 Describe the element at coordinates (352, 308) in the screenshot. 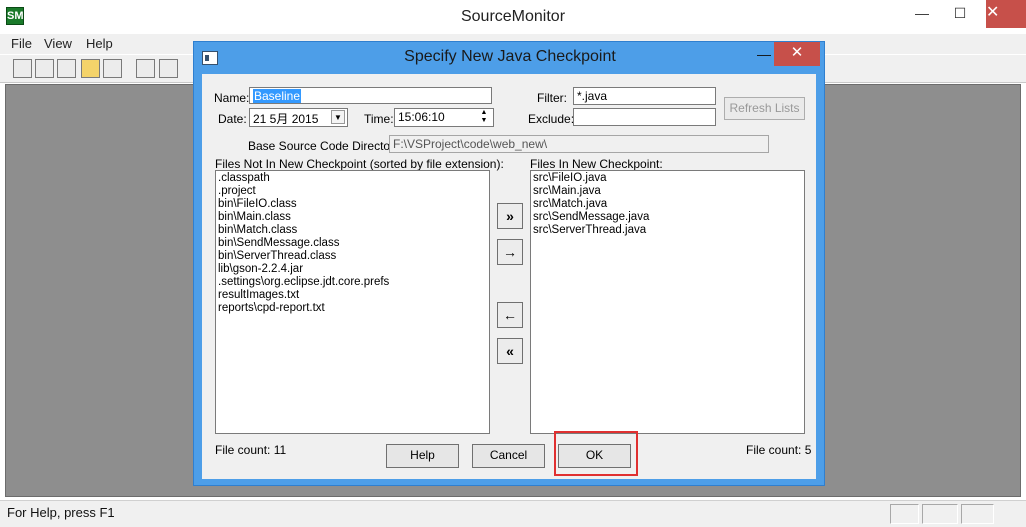

I see `list-item: reports\cpd-report.txt` at that location.